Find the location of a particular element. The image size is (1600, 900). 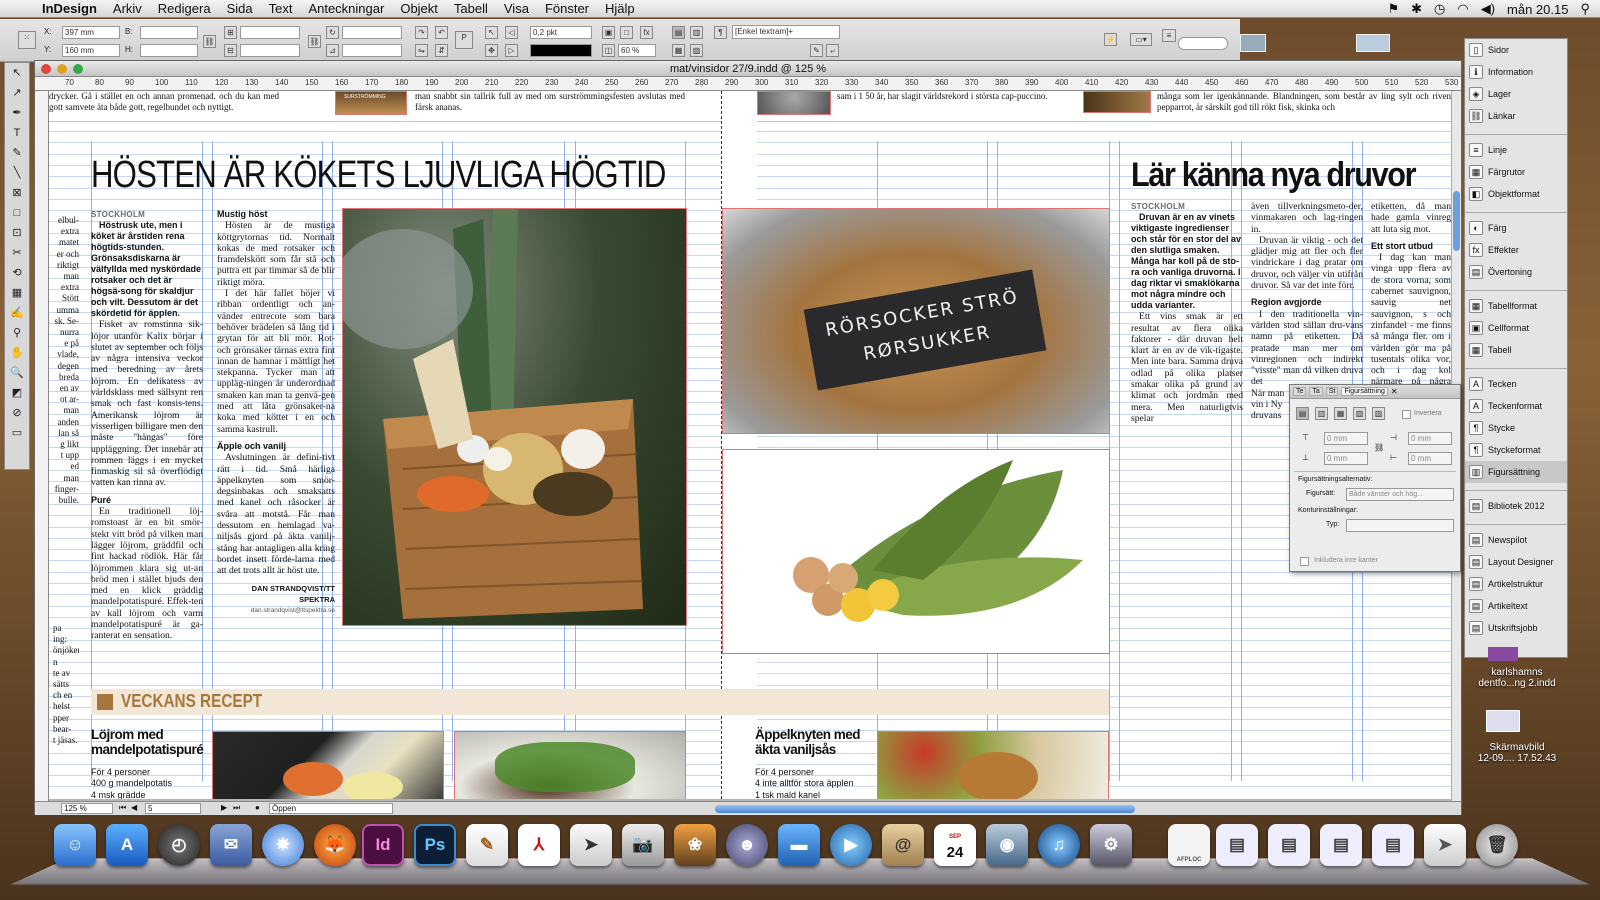

select-content-icon: ✥ is located at coordinates (491, 50).